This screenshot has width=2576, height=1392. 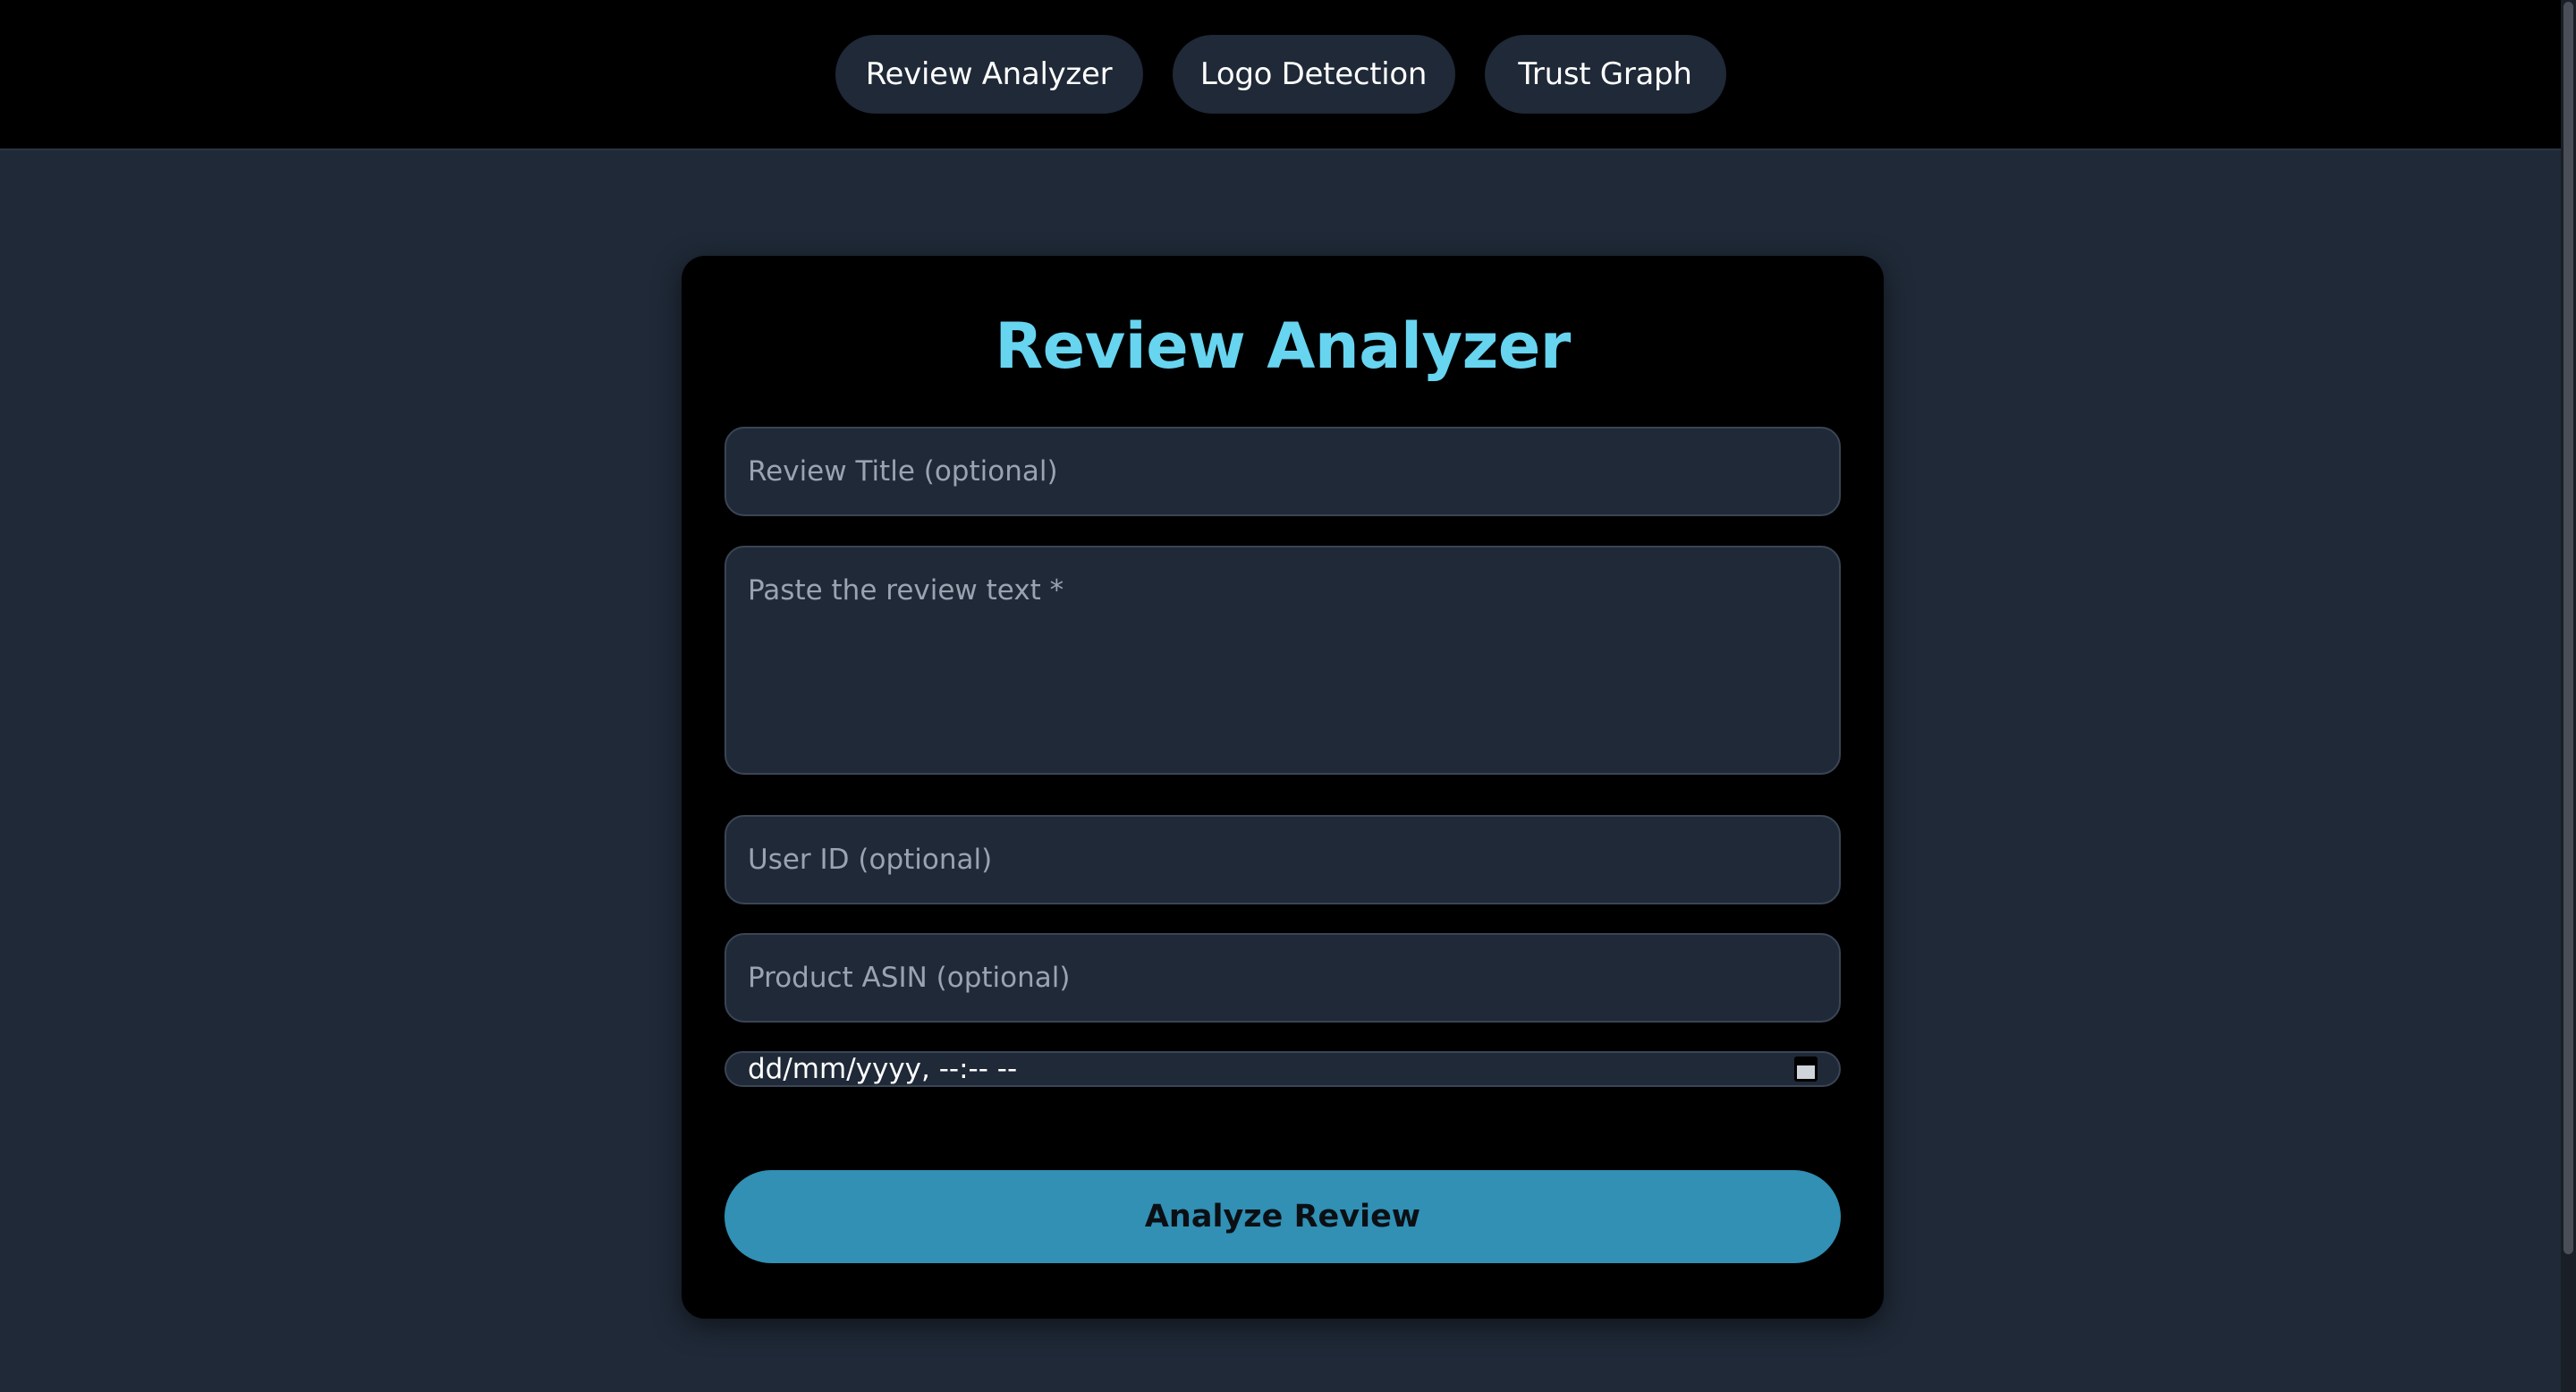 What do you see at coordinates (1282, 471) in the screenshot?
I see `review-title-input` at bounding box center [1282, 471].